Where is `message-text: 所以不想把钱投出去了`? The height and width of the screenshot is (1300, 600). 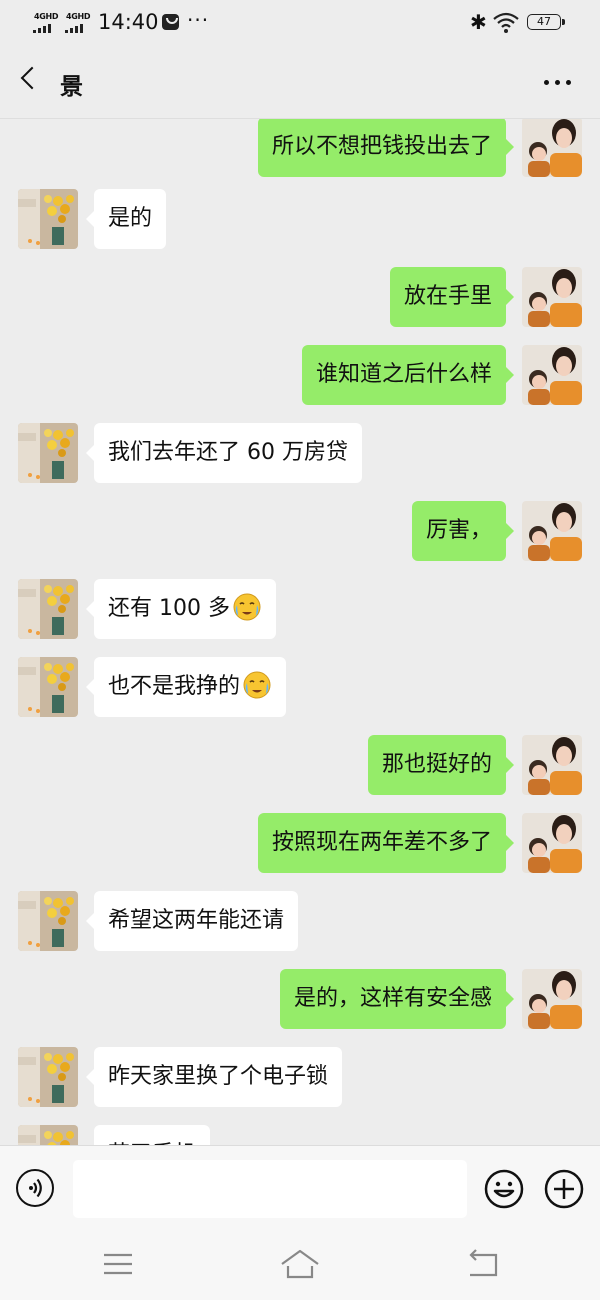
message-text: 所以不想把钱投出去了 is located at coordinates (381, 146).